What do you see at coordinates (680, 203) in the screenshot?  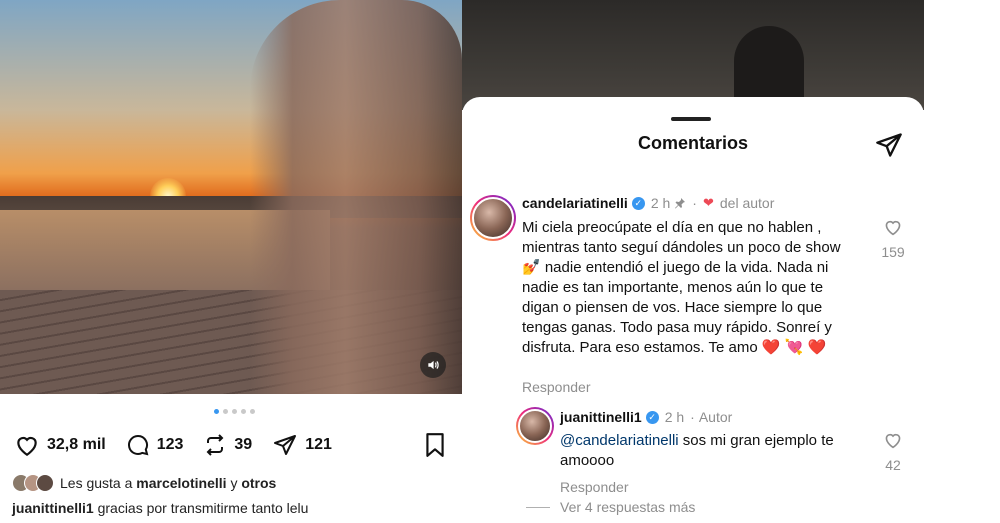 I see `pin-icon` at bounding box center [680, 203].